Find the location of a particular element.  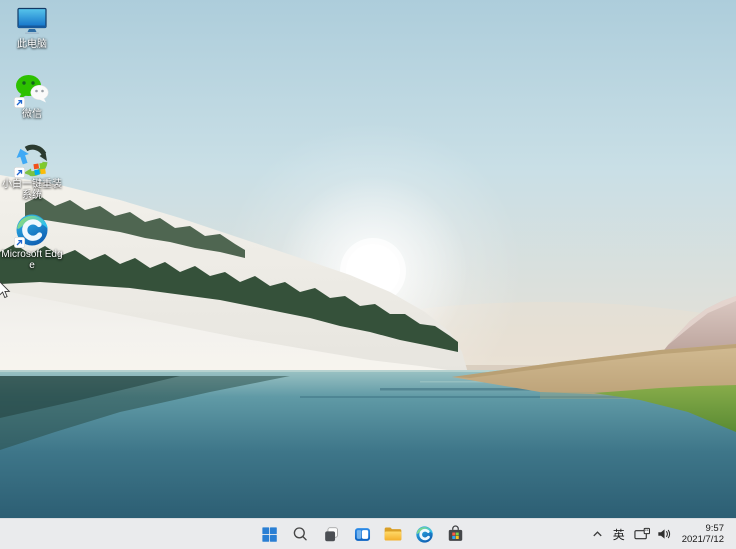

start-button is located at coordinates (269, 534).